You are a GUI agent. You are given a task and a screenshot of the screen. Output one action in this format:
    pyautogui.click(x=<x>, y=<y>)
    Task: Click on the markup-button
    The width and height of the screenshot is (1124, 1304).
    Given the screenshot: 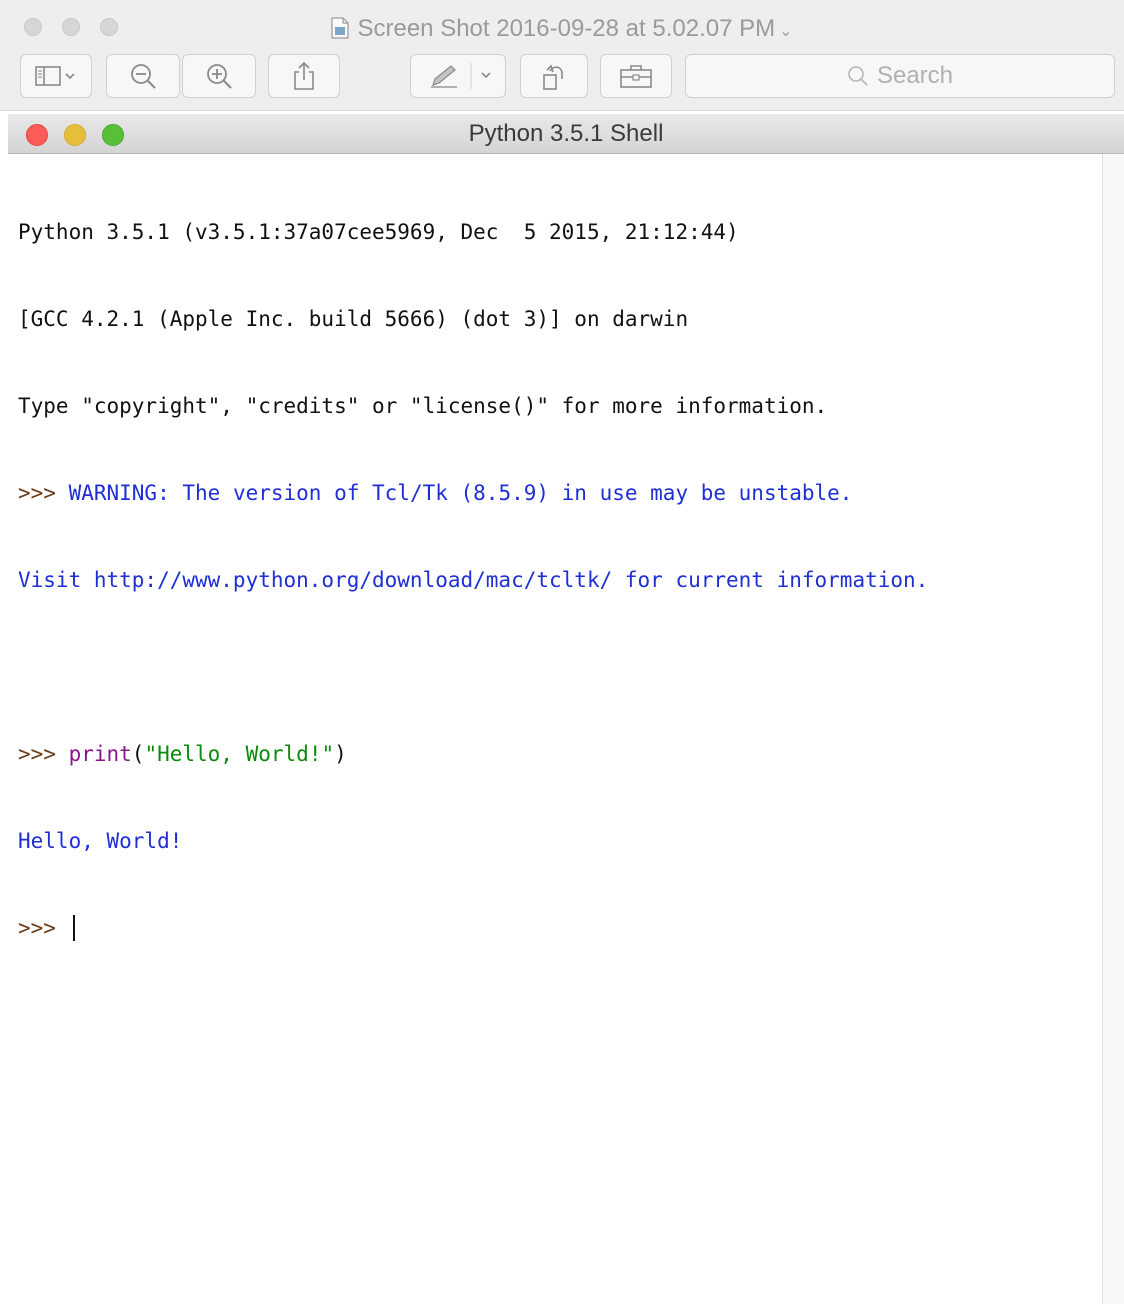 What is the action you would take?
    pyautogui.click(x=458, y=76)
    